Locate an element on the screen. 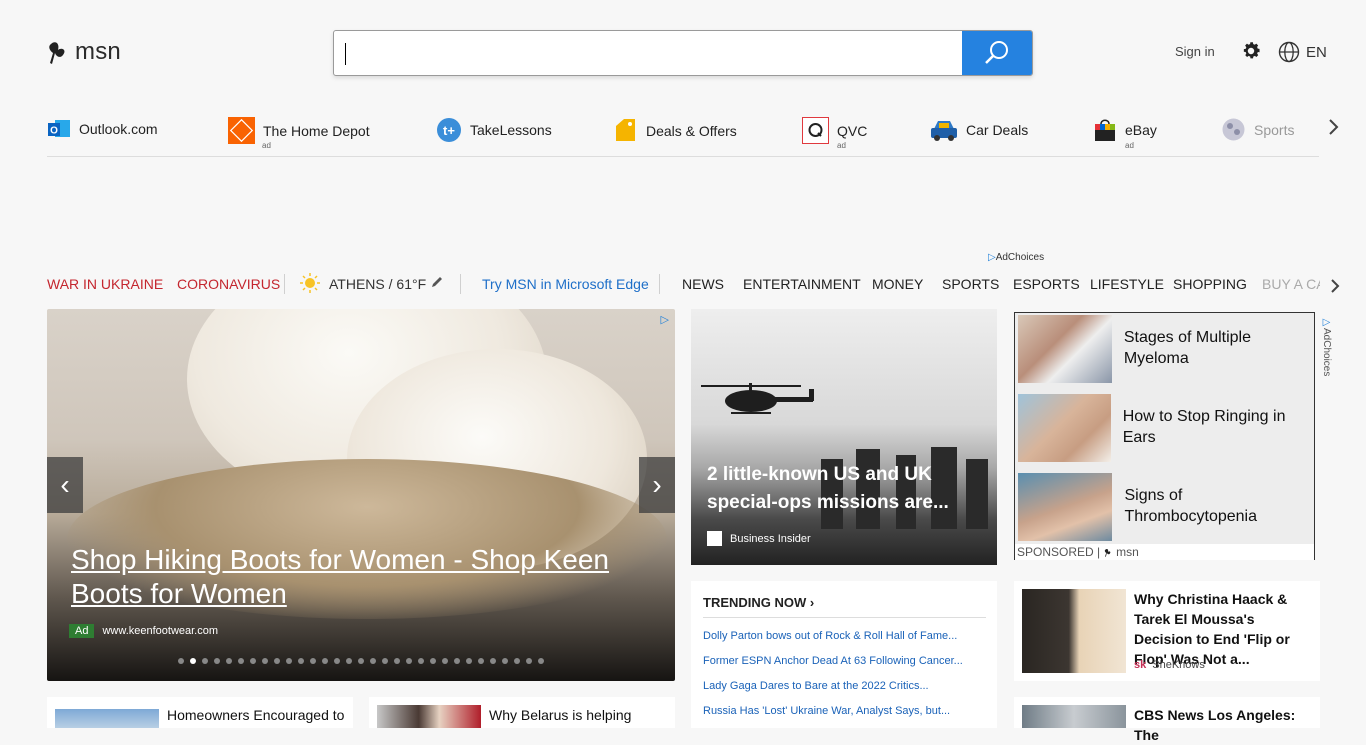 The width and height of the screenshot is (1366, 745). nav-money: MONEY is located at coordinates (897, 284).